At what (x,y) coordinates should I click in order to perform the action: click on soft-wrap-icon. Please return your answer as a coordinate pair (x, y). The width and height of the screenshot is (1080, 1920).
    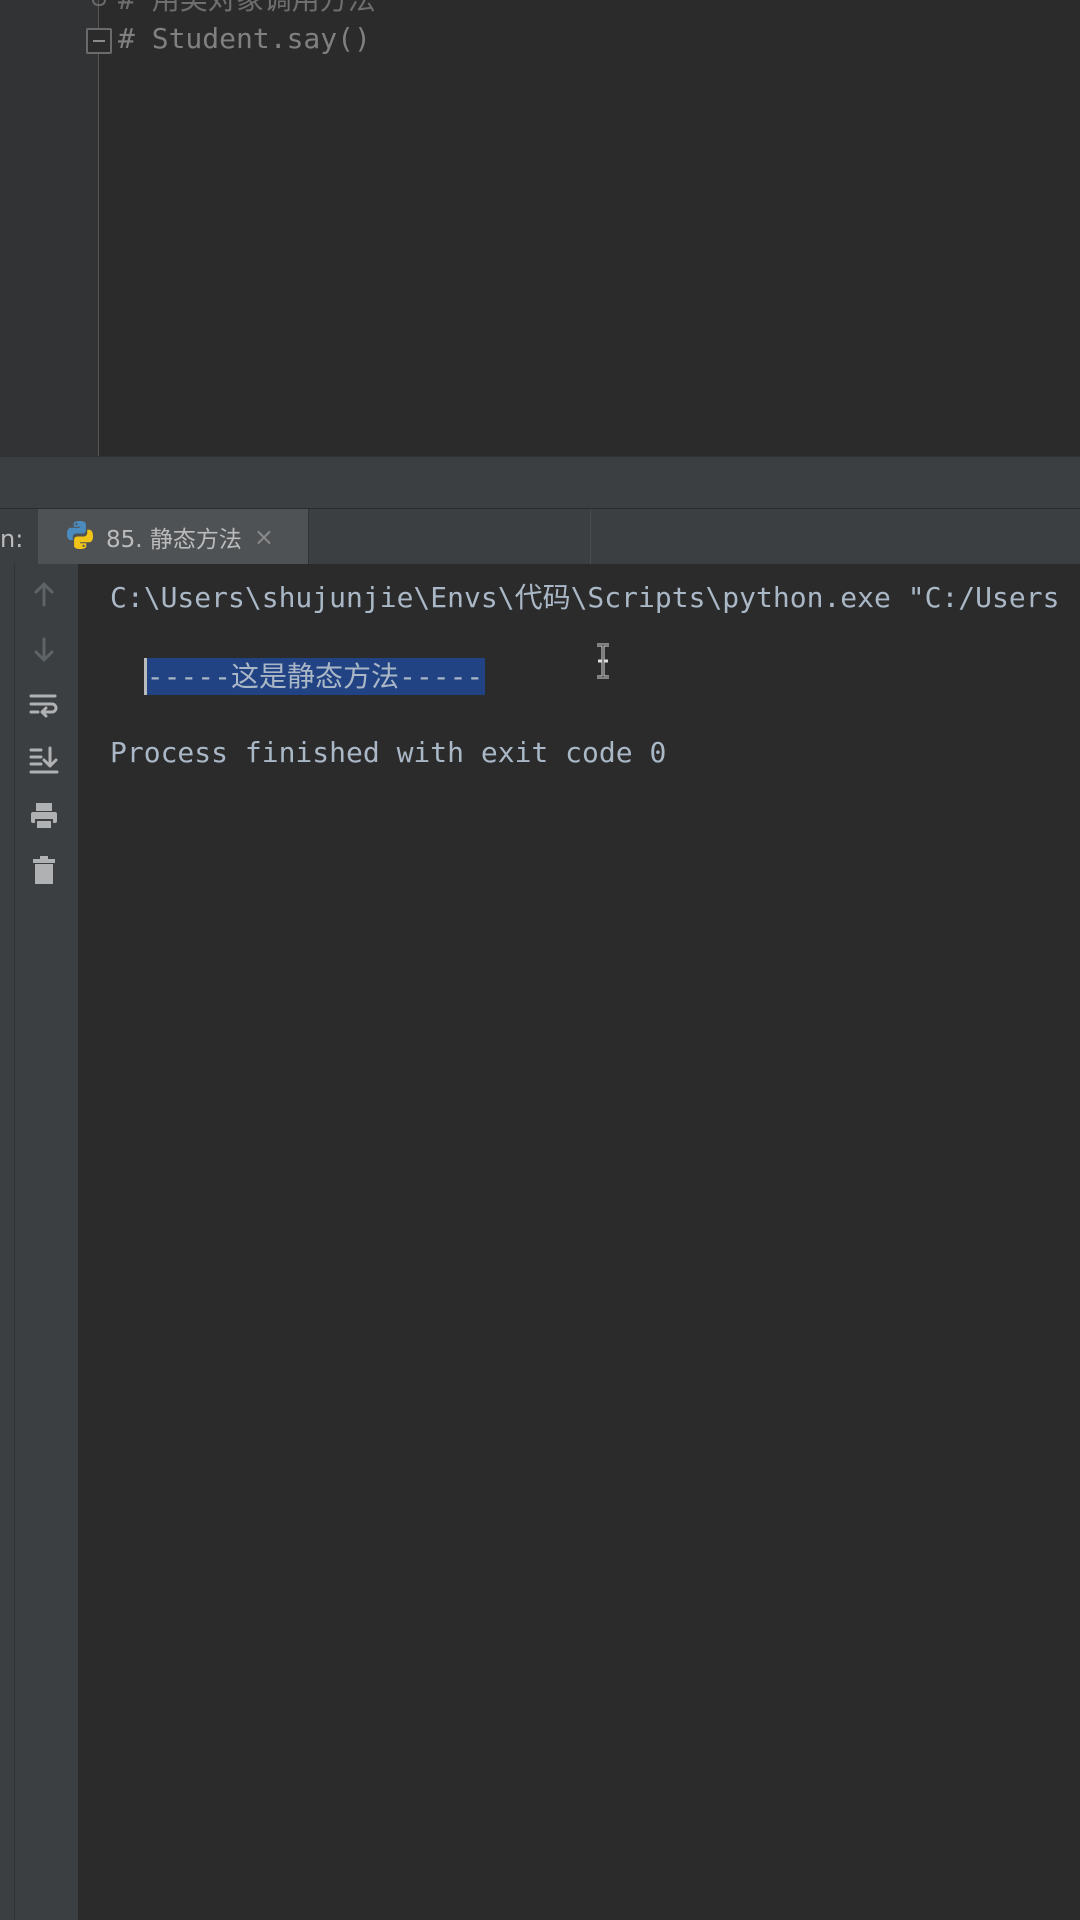
    Looking at the image, I should click on (44, 706).